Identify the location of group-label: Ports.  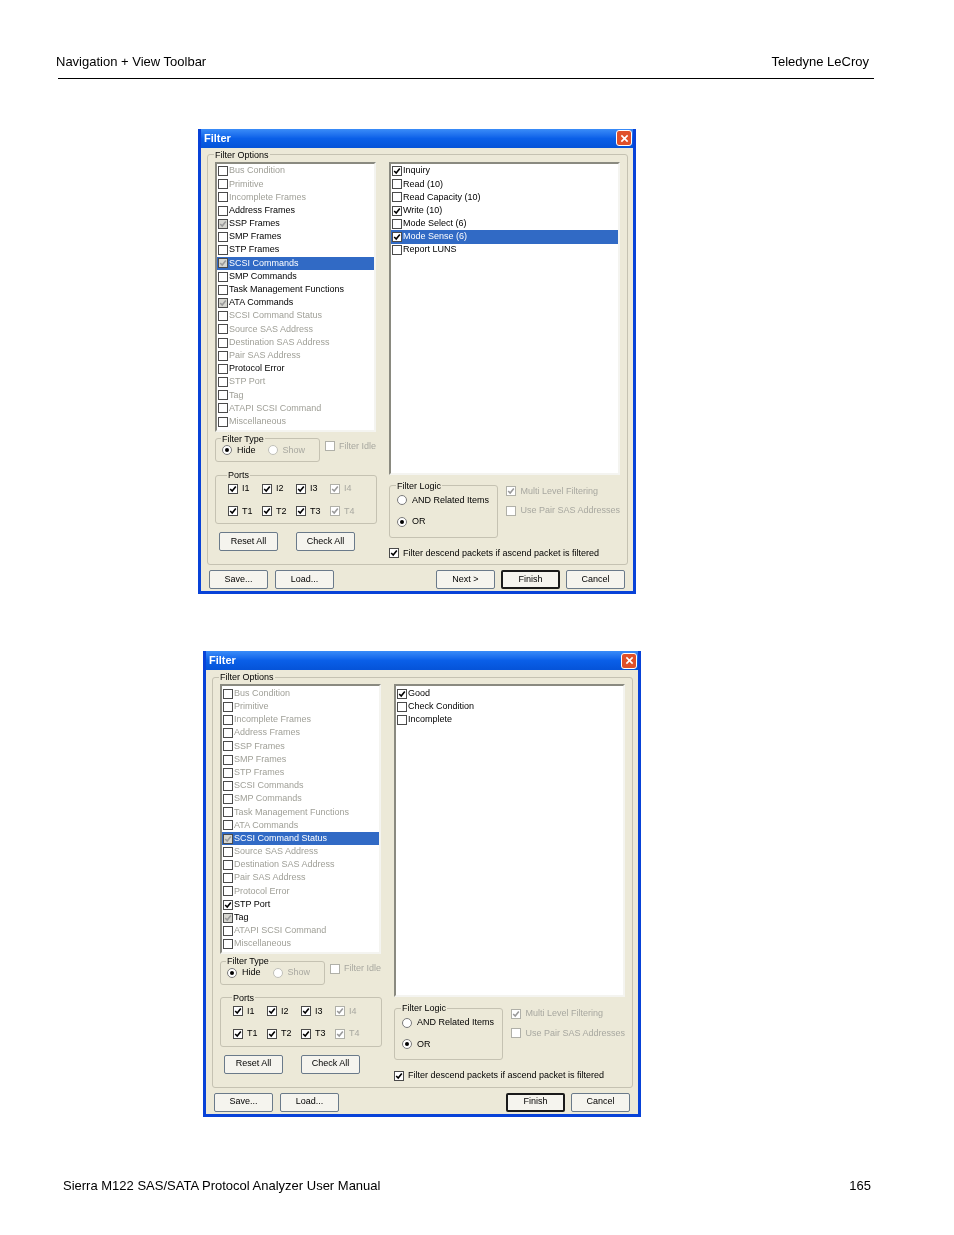
(238, 475).